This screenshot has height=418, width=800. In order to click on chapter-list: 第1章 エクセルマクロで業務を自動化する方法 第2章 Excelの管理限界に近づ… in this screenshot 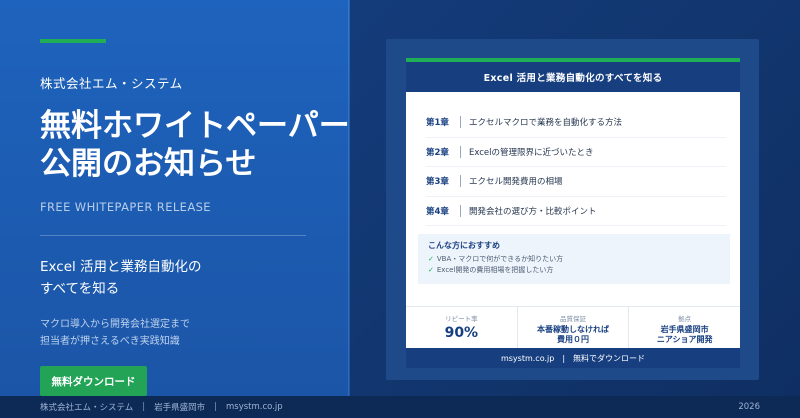, I will do `click(576, 167)`.